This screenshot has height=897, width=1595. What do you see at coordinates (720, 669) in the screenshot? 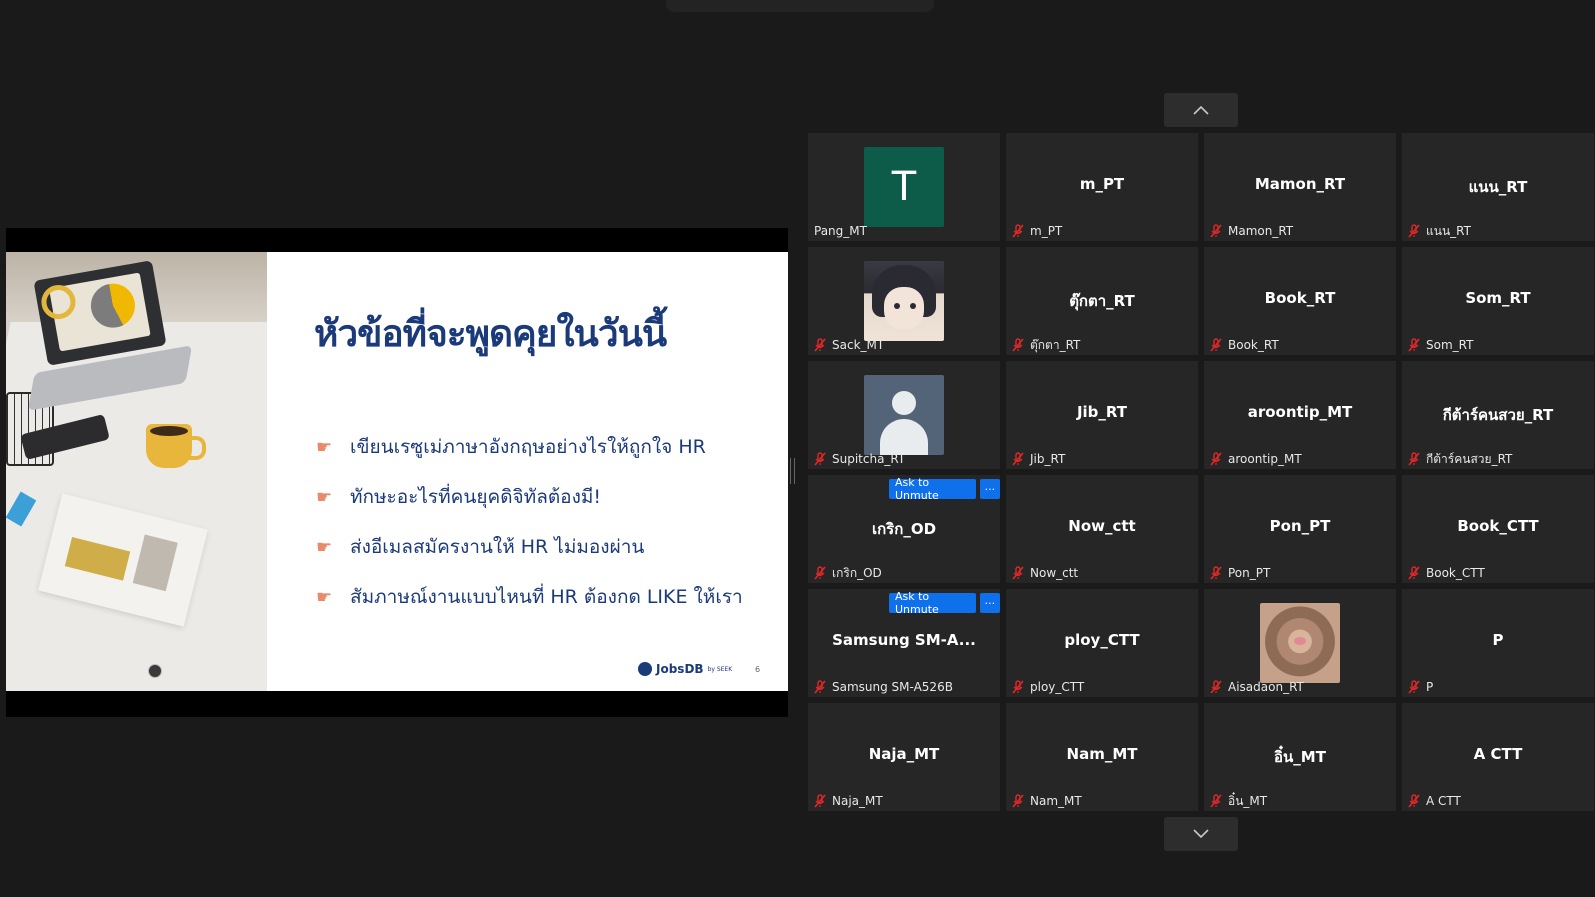
I see `logo-subtext: by SEEK` at bounding box center [720, 669].